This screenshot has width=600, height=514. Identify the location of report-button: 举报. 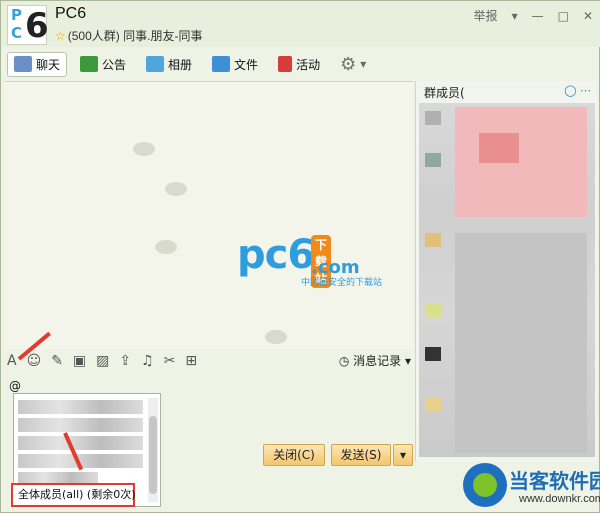
(486, 15).